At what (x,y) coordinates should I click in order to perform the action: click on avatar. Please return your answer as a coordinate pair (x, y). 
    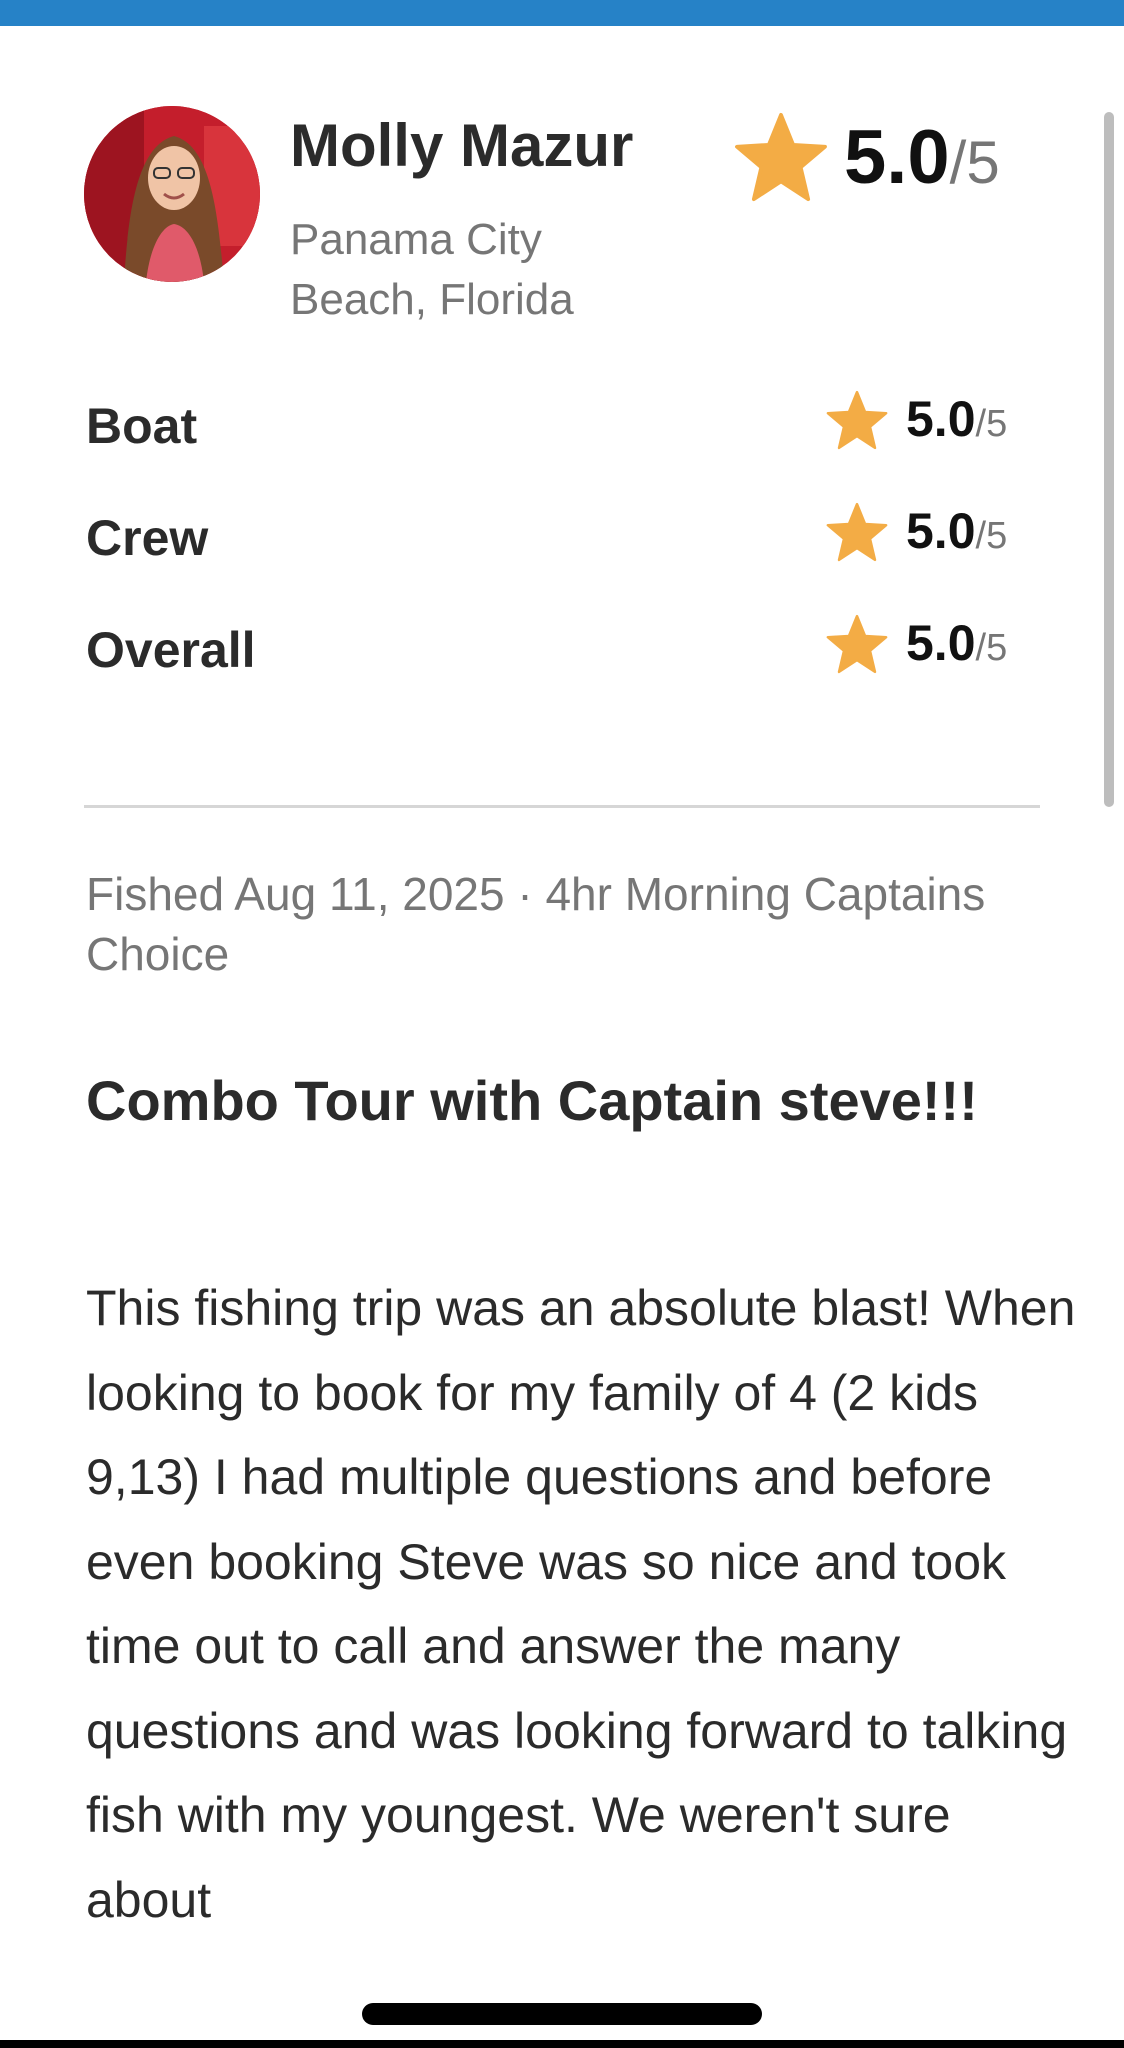
    Looking at the image, I should click on (172, 194).